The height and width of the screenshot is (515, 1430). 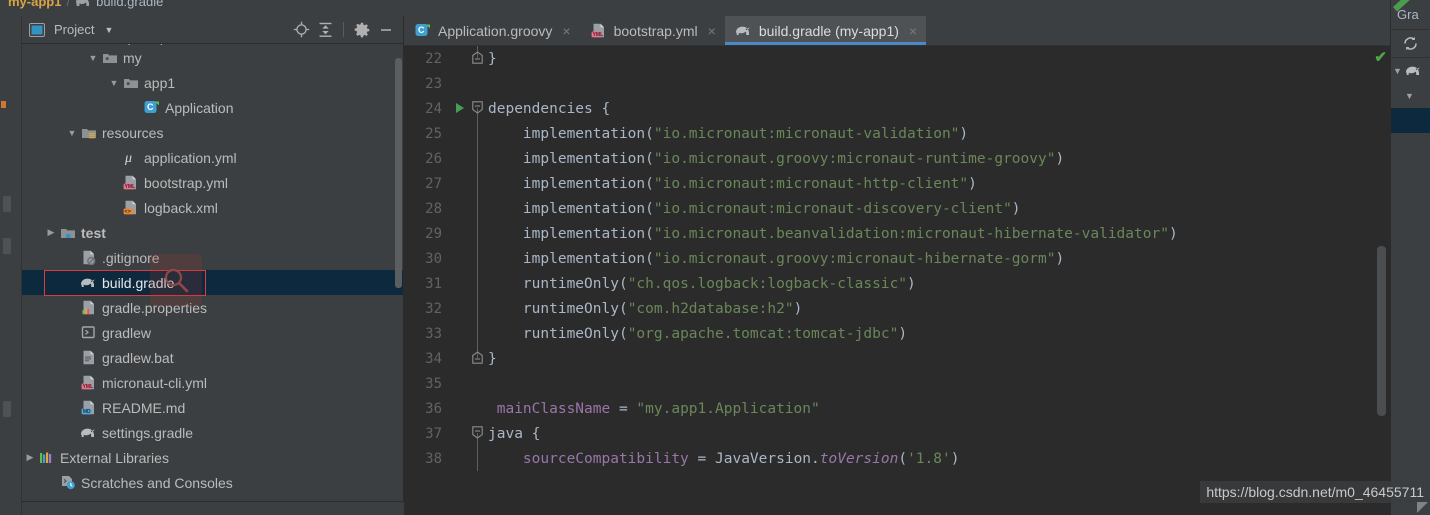 What do you see at coordinates (460, 108) in the screenshot?
I see `run-gradle-task-icon` at bounding box center [460, 108].